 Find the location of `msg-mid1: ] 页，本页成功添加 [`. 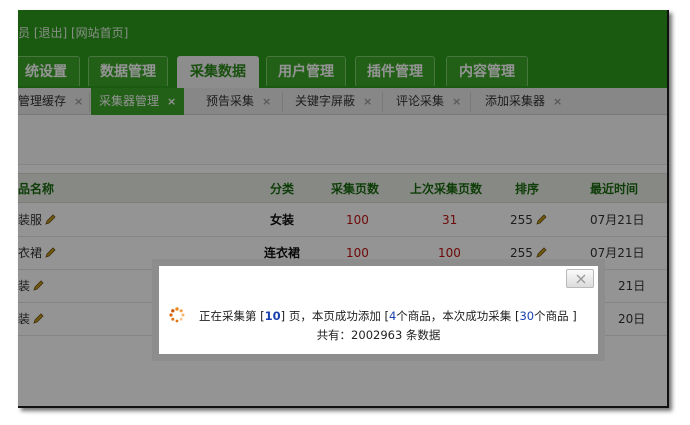

msg-mid1: ] 页，本页成功添加 [ is located at coordinates (334, 316).